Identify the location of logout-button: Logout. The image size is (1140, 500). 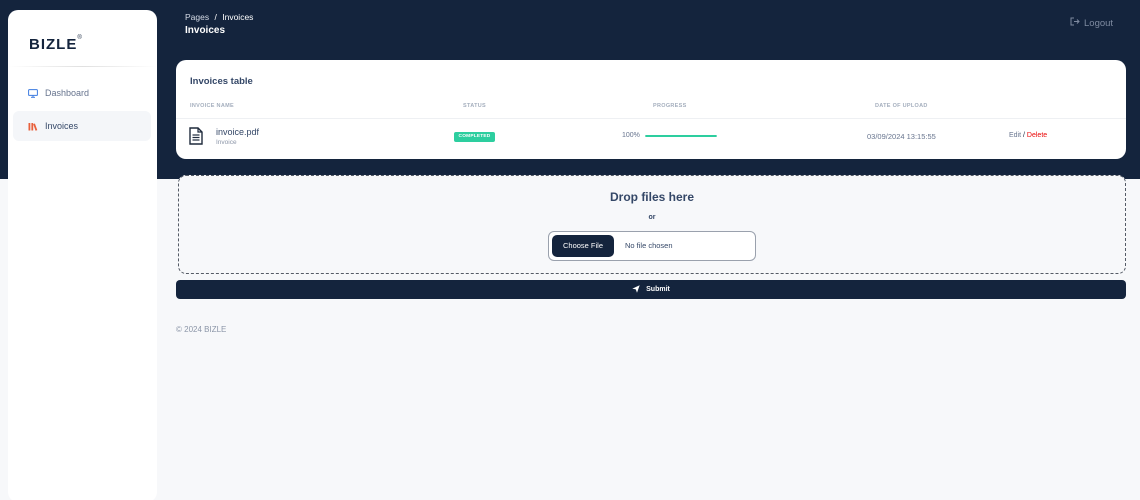
(1091, 23).